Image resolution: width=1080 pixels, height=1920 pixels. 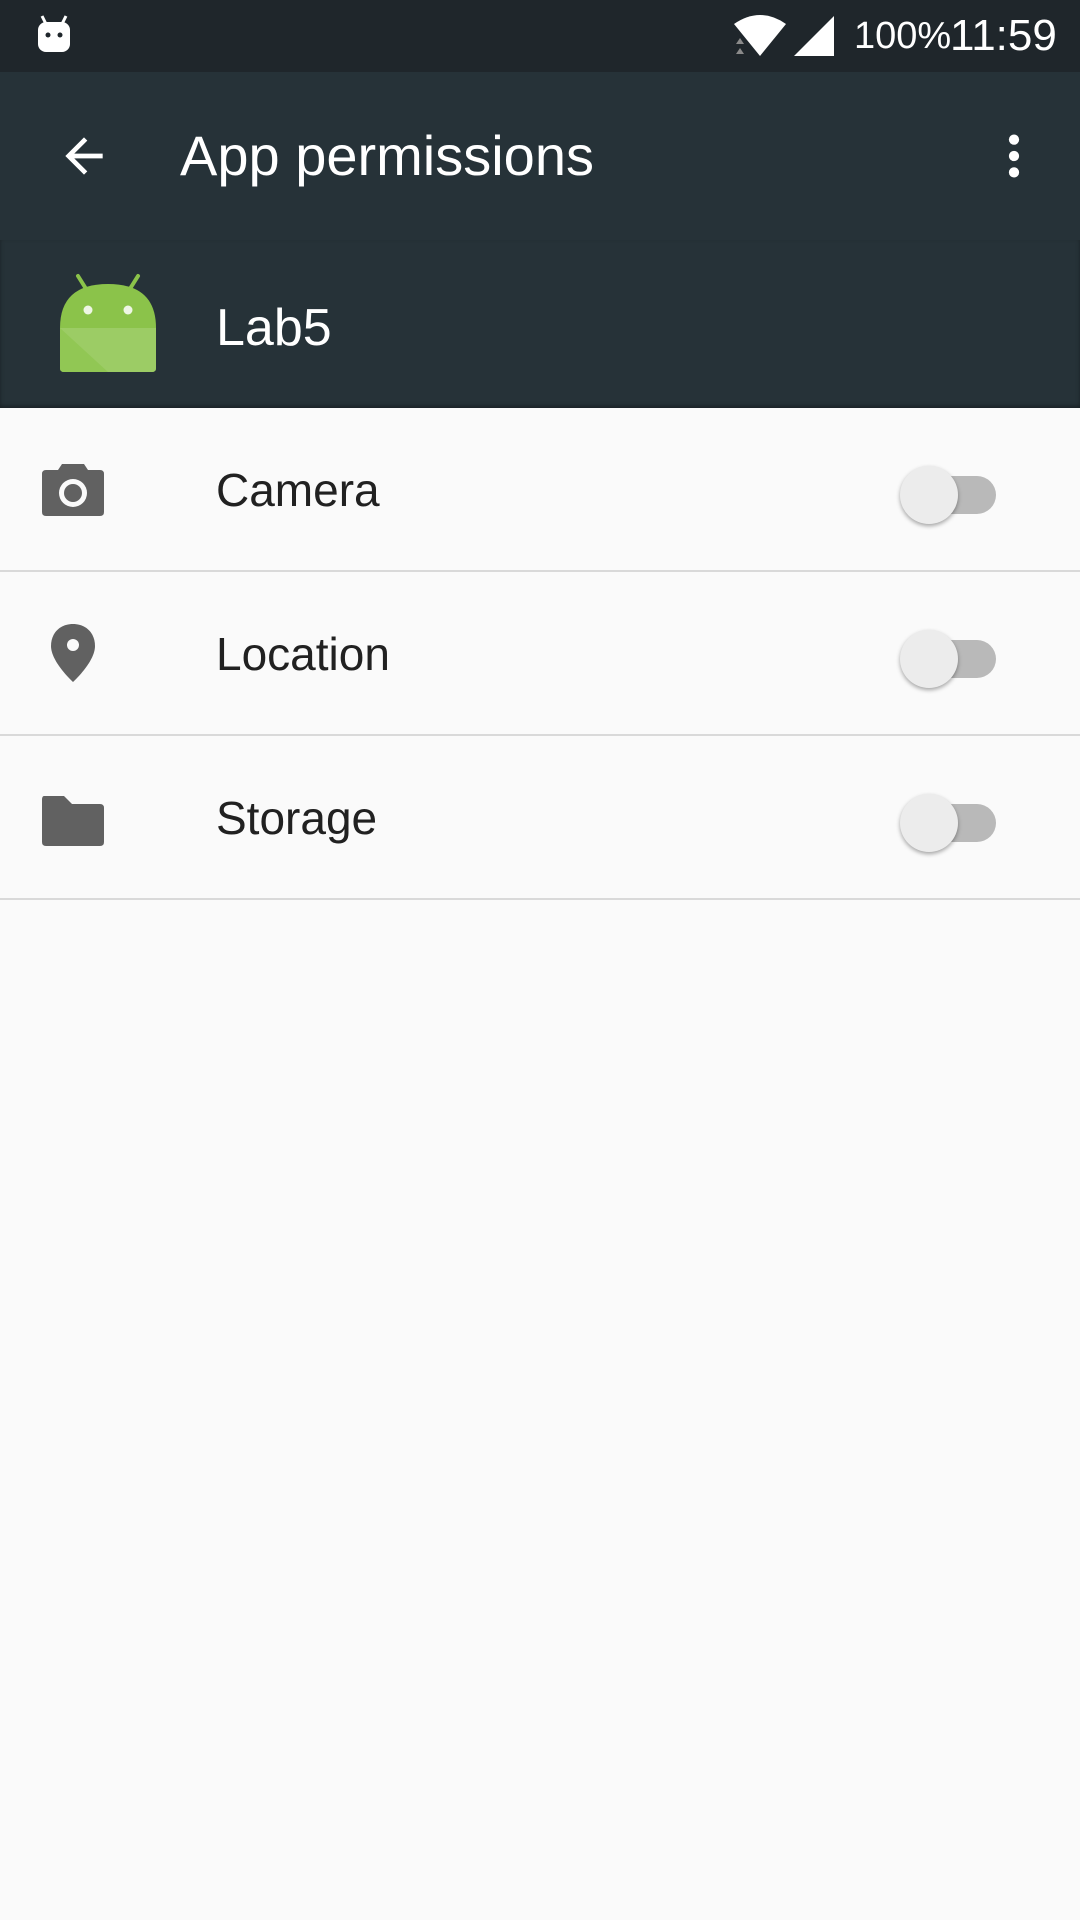 I want to click on signal-icon, so click(x=814, y=36).